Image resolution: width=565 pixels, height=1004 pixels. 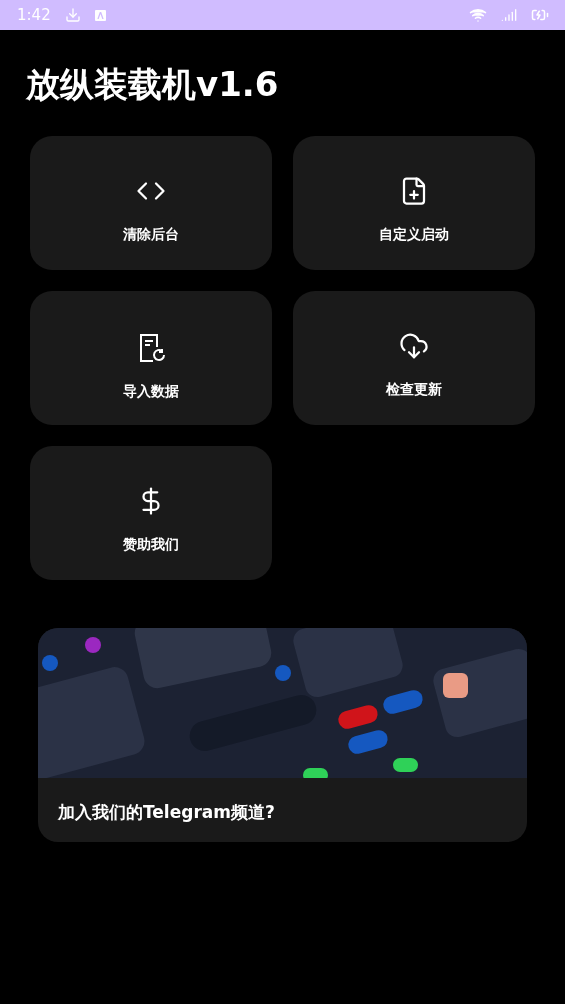 I want to click on wifi-icon, so click(x=478, y=15).